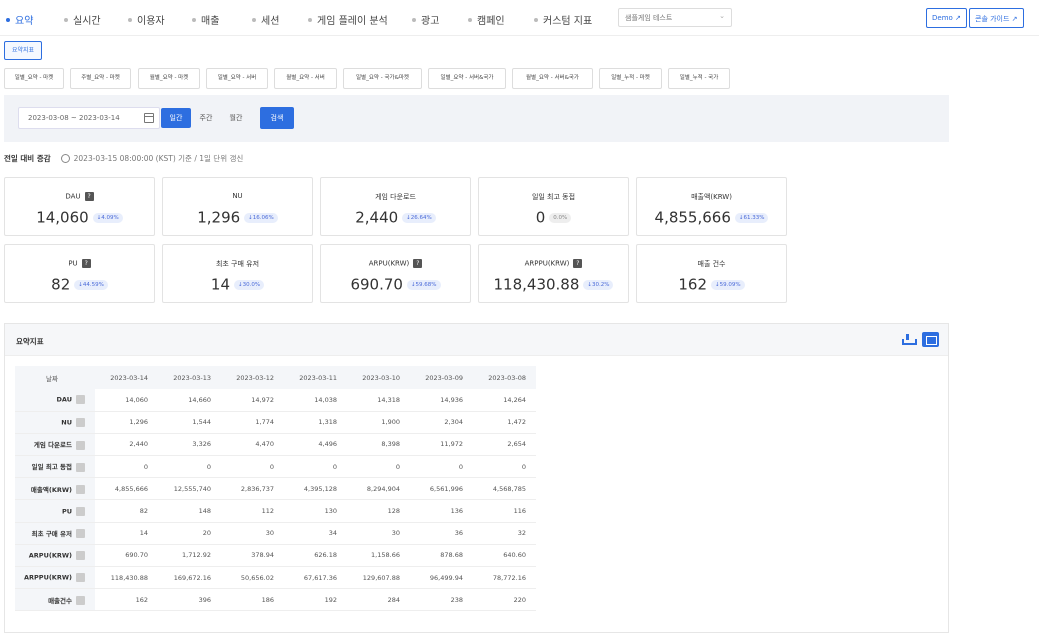 The image size is (1039, 642). What do you see at coordinates (237, 78) in the screenshot?
I see `report-button: 일별_요약 - 서버` at bounding box center [237, 78].